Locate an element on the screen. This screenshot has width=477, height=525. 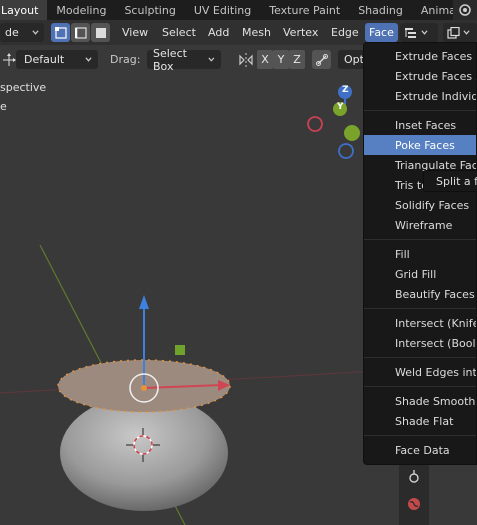
menu-view: View is located at coordinates (135, 32).